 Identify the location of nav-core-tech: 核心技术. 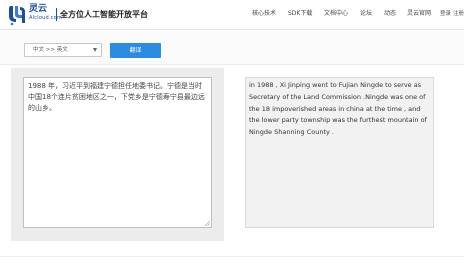
(264, 14).